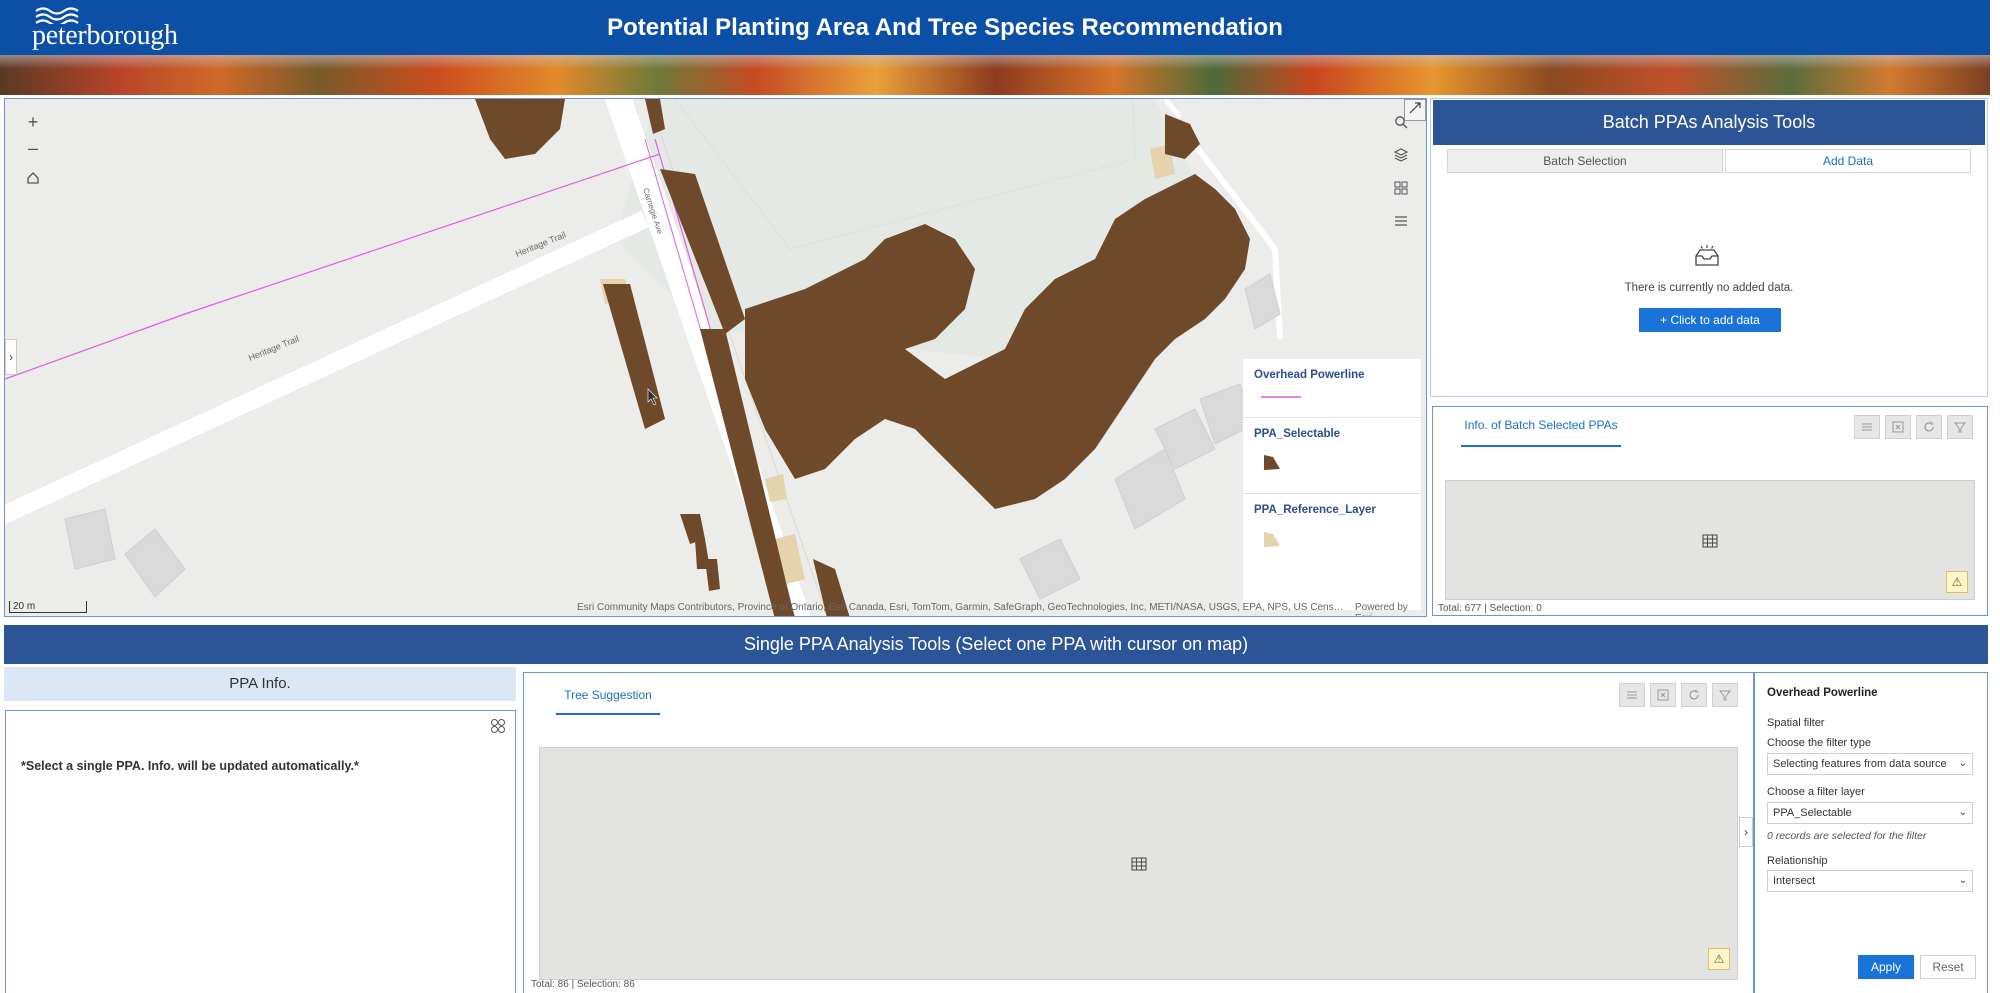 The height and width of the screenshot is (993, 2000). Describe the element at coordinates (1797, 861) in the screenshot. I see `relationship-label: Relationship` at that location.